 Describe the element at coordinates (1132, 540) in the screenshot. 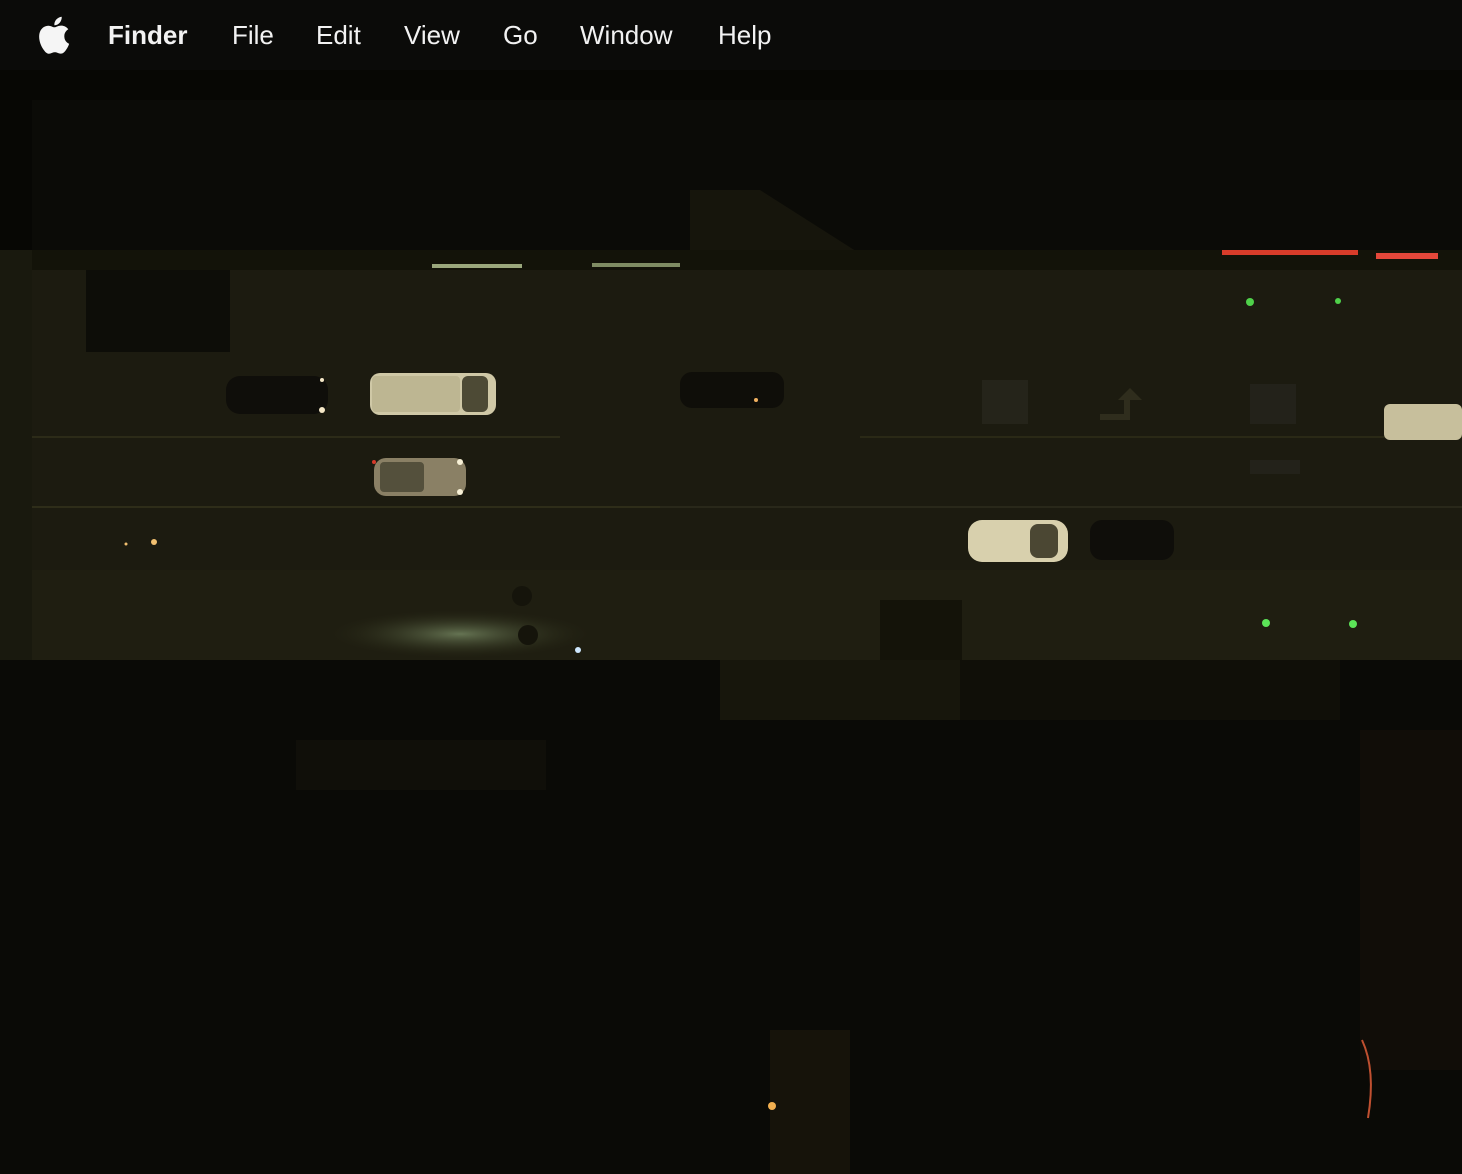

I see `car-dark-right` at that location.